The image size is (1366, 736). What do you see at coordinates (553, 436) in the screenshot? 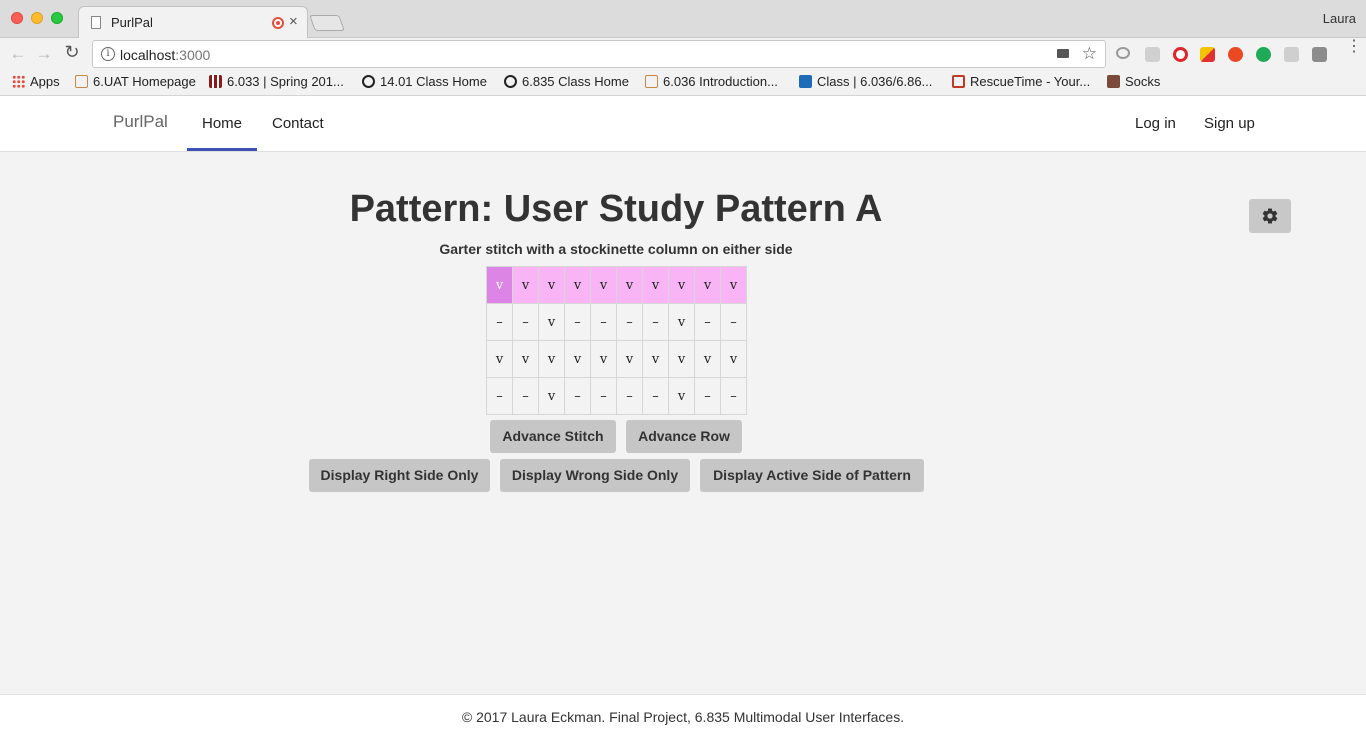
I see `advance-stitch-button: Advance Stitch` at bounding box center [553, 436].